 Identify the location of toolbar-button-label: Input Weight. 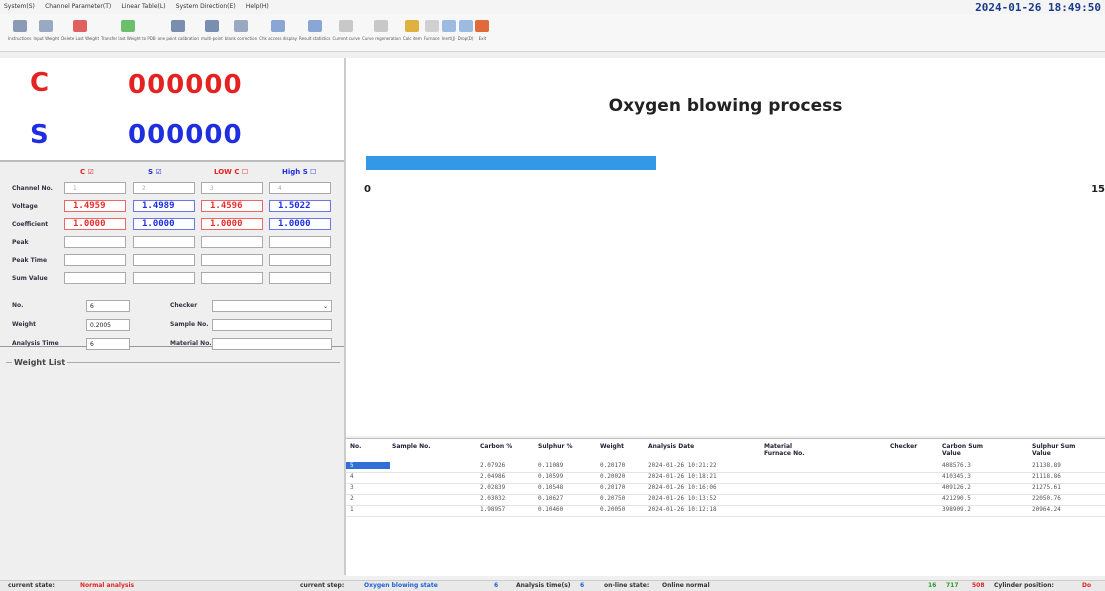
(46, 38).